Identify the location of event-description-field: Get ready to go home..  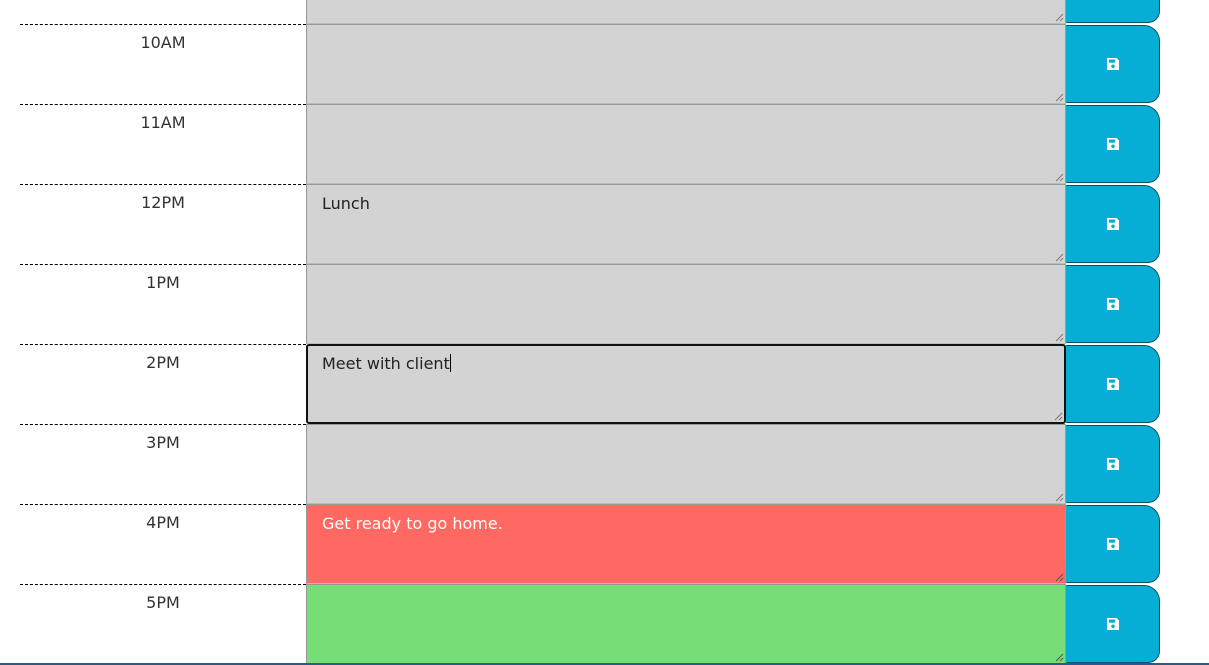
(686, 544).